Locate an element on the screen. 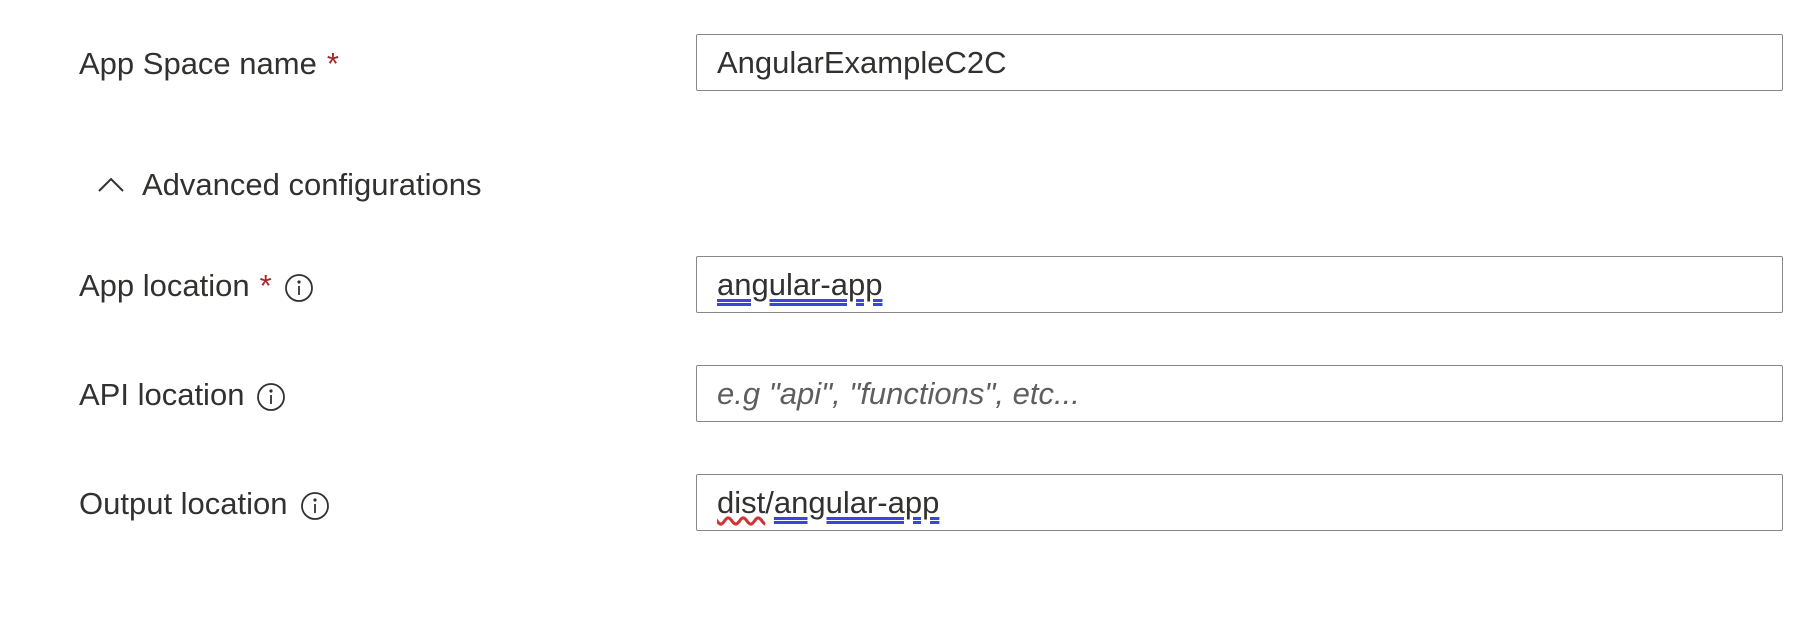  app-space-name-row: App Space name * AngularExampleC2C is located at coordinates (902, 64).